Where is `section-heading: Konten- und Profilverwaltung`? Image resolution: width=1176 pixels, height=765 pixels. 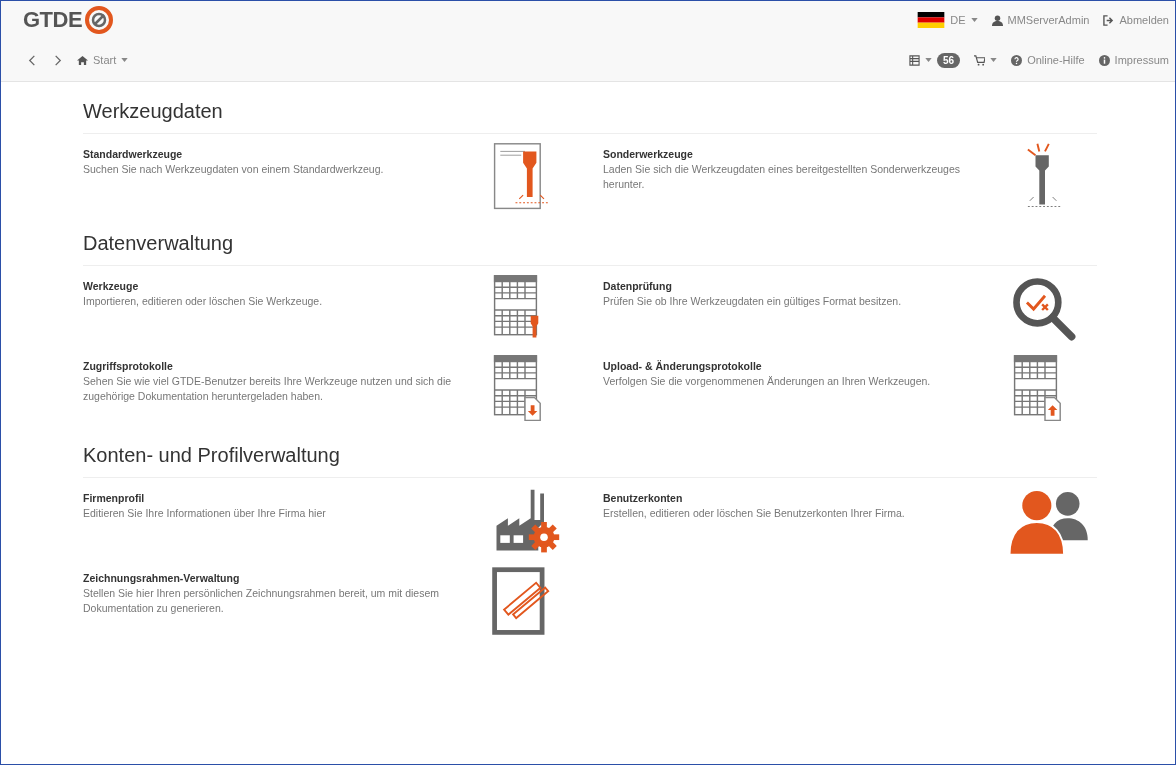
section-heading: Konten- und Profilverwaltung is located at coordinates (590, 461).